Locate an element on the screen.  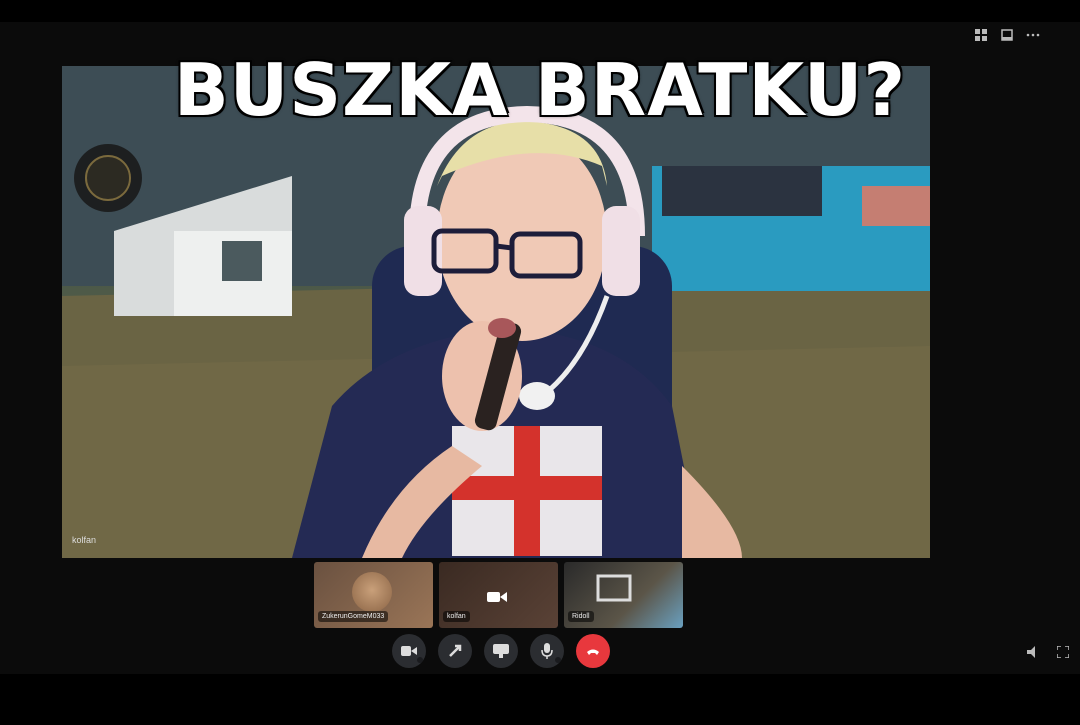
activity-icon is located at coordinates (501, 651).